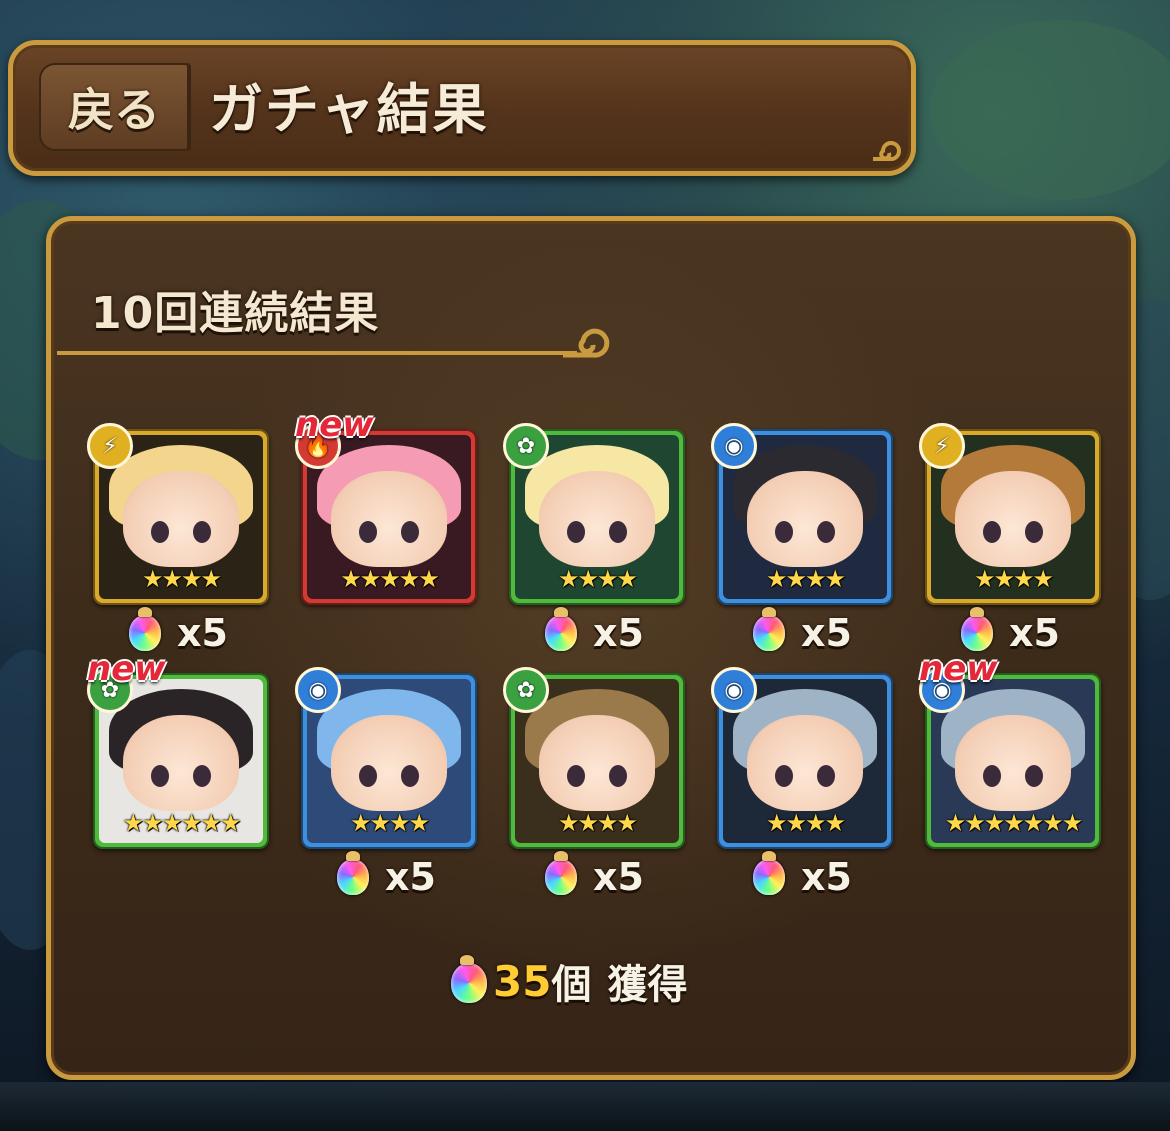 The image size is (1170, 1131). I want to click on rarity-stars: ★★★★★★★, so click(1014, 823).